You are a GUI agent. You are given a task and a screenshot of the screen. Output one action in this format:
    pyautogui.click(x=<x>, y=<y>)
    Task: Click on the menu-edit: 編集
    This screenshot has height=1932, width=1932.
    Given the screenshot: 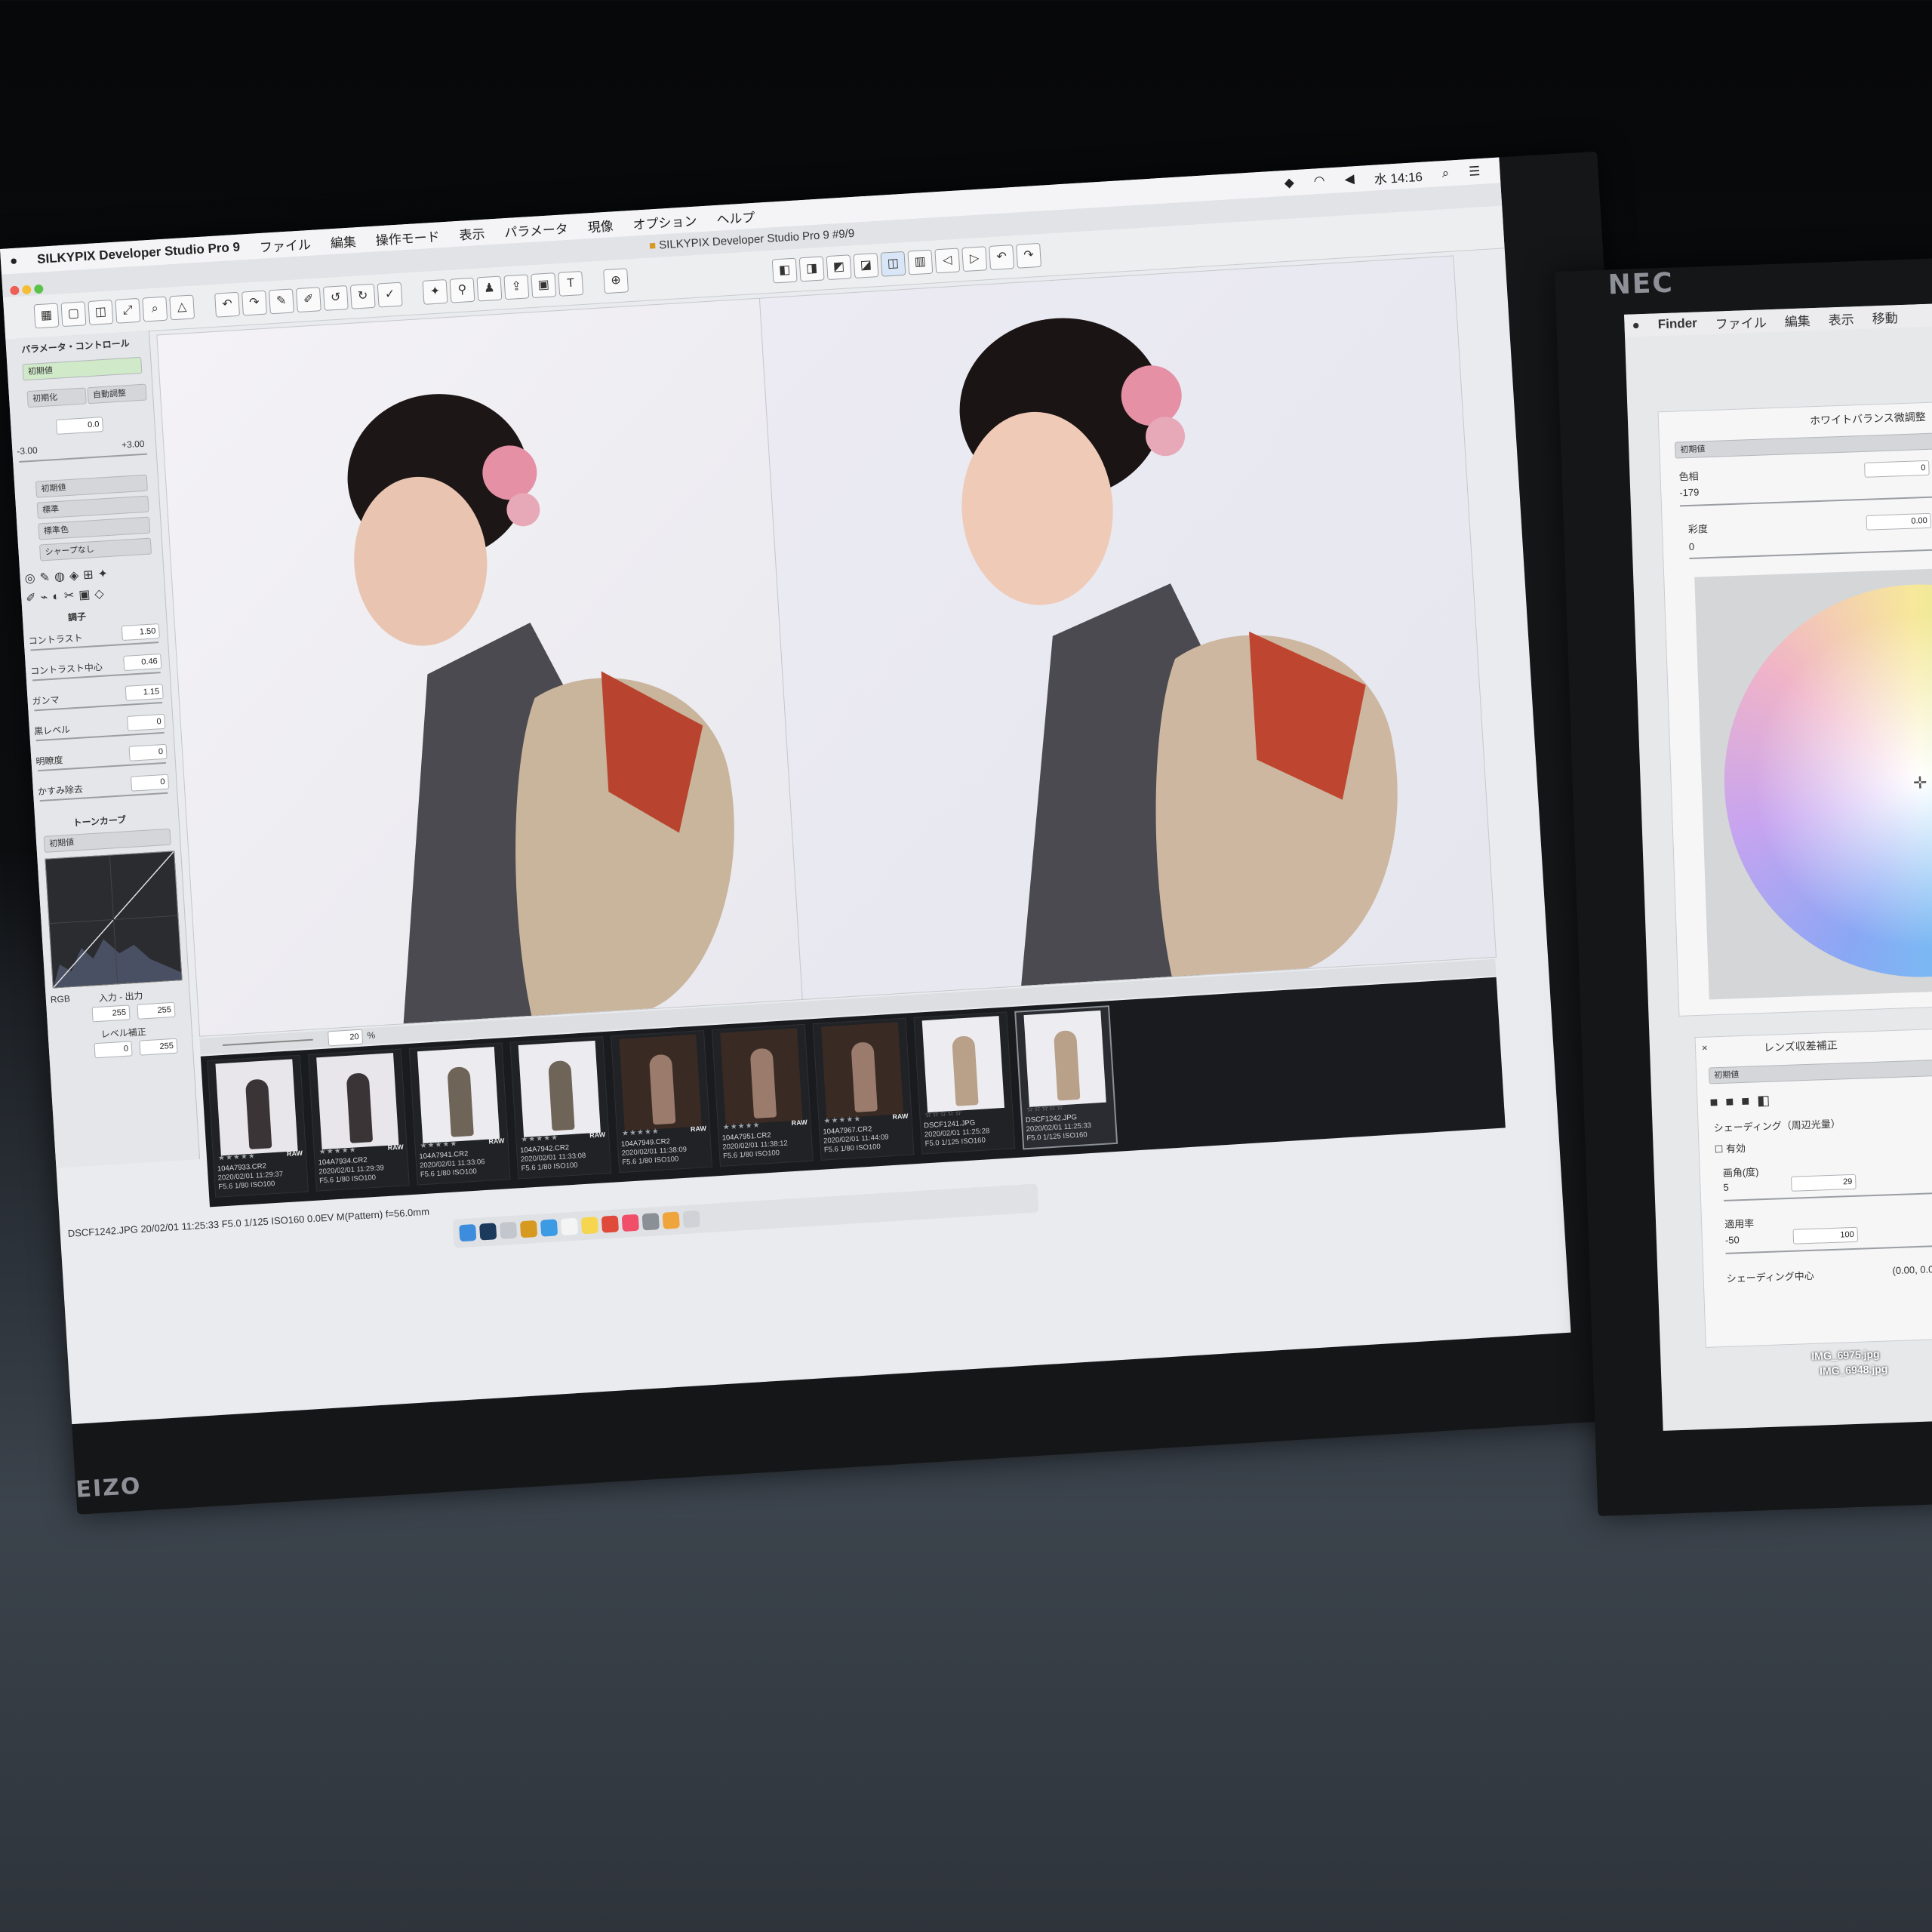 What is the action you would take?
    pyautogui.click(x=343, y=241)
    